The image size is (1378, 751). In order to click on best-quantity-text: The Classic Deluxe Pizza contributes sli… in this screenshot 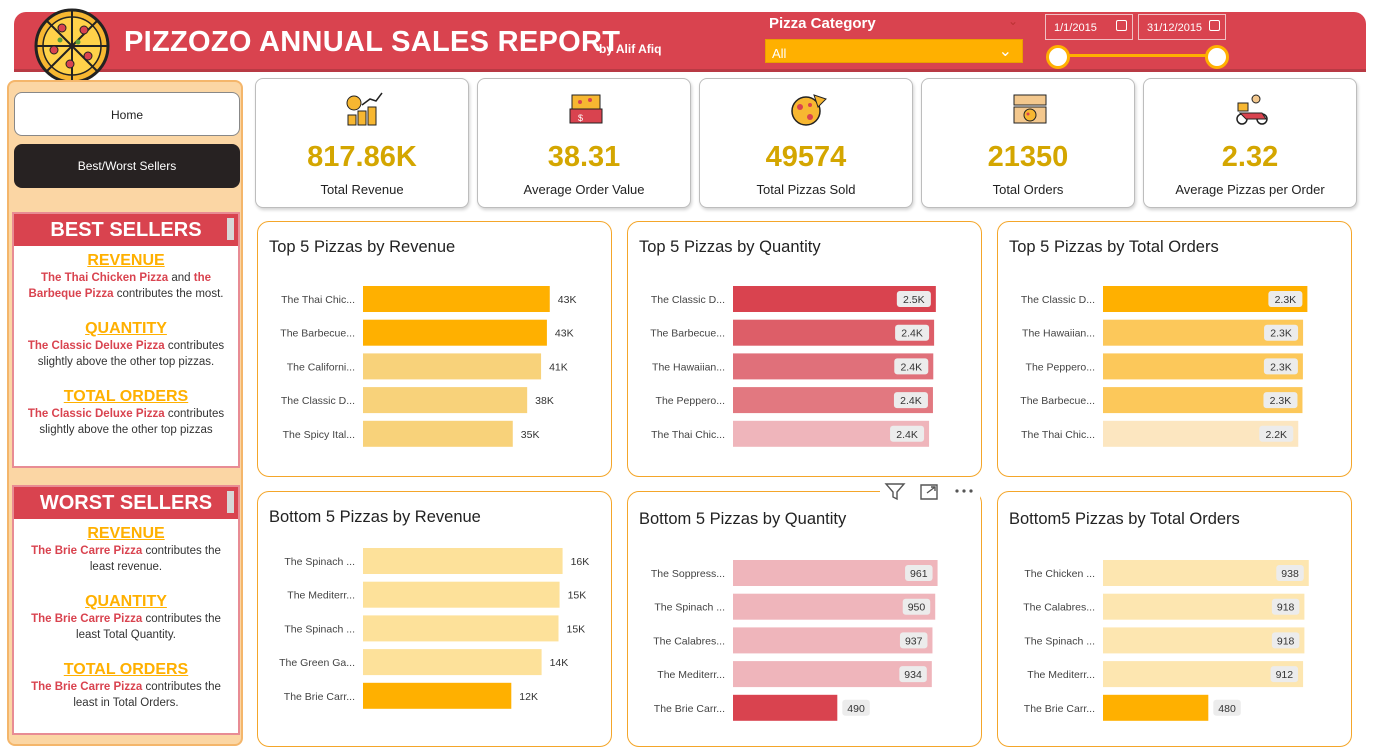, I will do `click(126, 354)`.